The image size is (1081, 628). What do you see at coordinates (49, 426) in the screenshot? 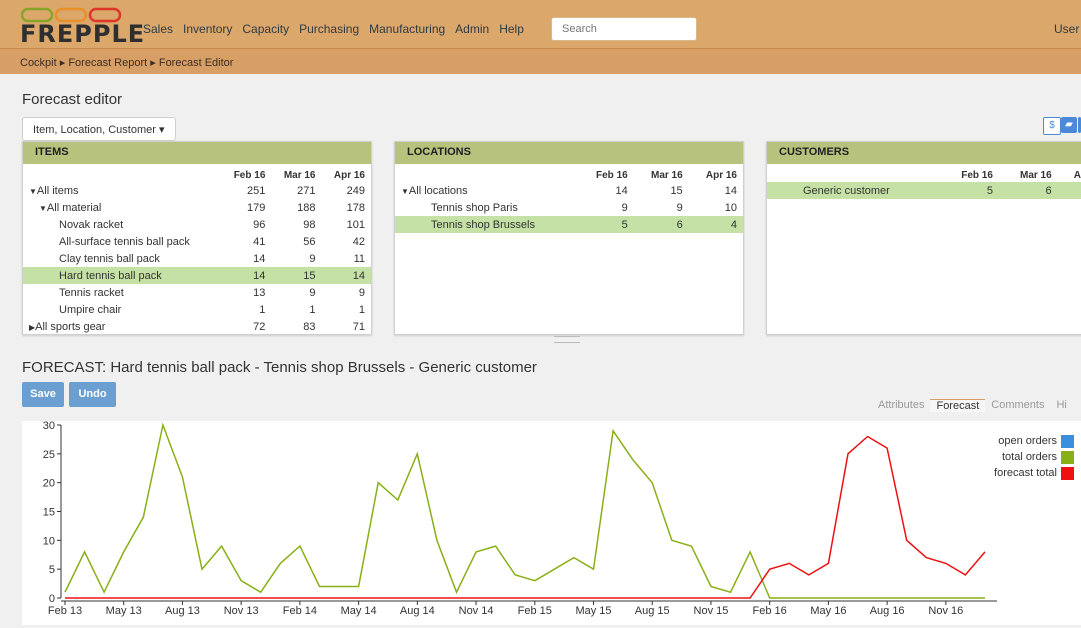
I see `y-tick-label: 30` at bounding box center [49, 426].